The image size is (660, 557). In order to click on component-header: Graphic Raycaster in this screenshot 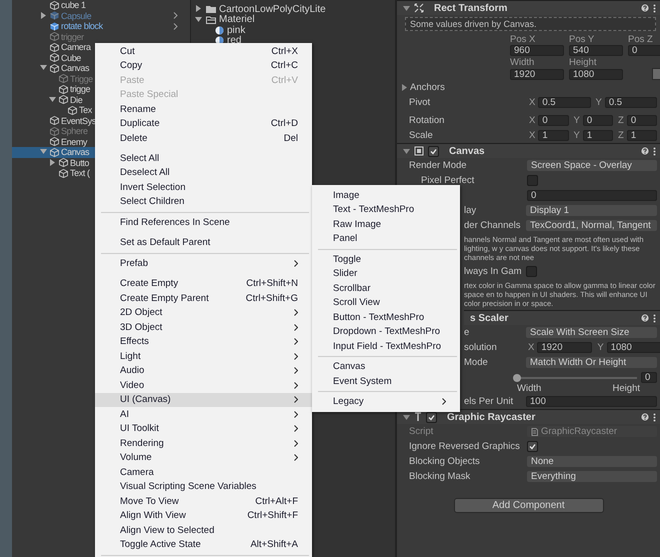, I will do `click(528, 416)`.